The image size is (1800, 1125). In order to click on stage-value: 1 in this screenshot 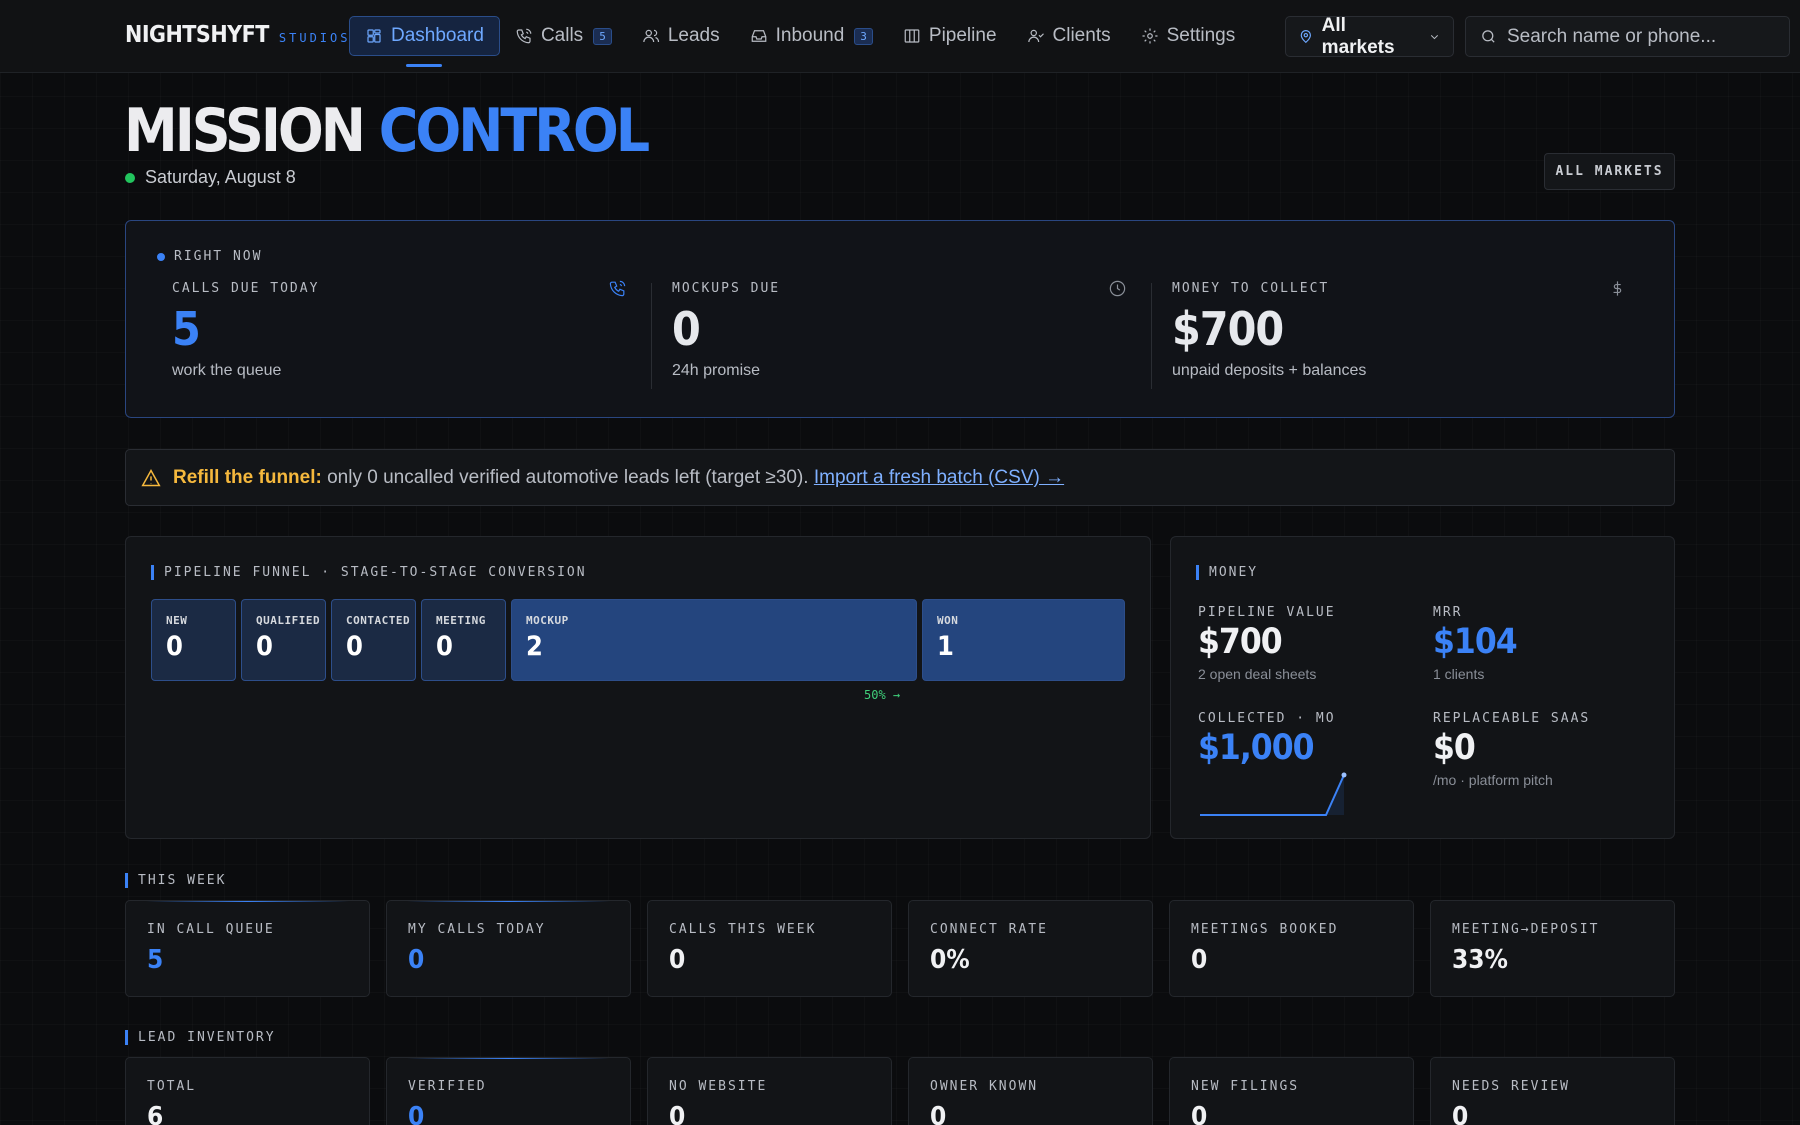, I will do `click(945, 646)`.